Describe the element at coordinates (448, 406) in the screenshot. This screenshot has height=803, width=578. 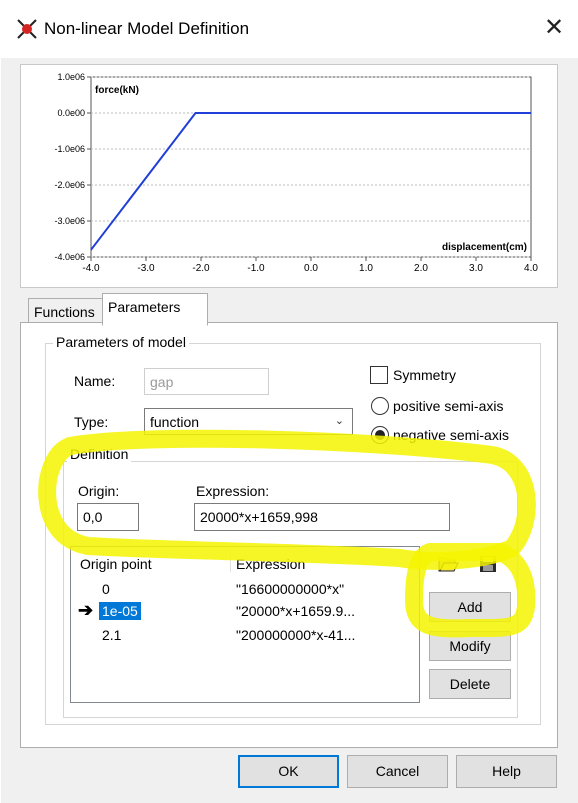
I see `positive-semi-axis-label: positive semi-axis` at that location.